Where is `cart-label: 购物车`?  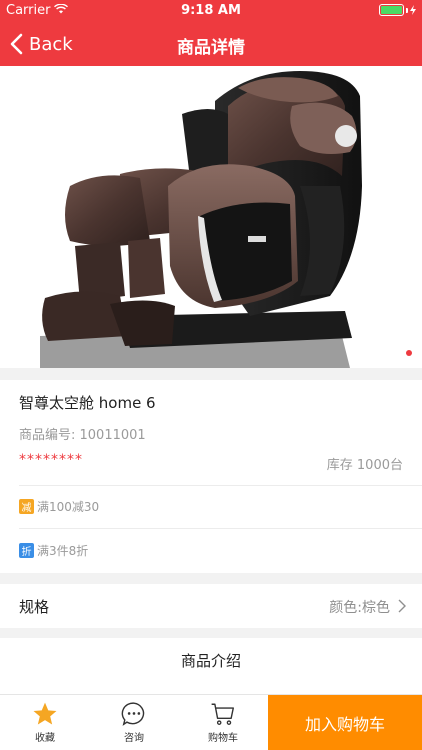
cart-label: 购物车 is located at coordinates (223, 738).